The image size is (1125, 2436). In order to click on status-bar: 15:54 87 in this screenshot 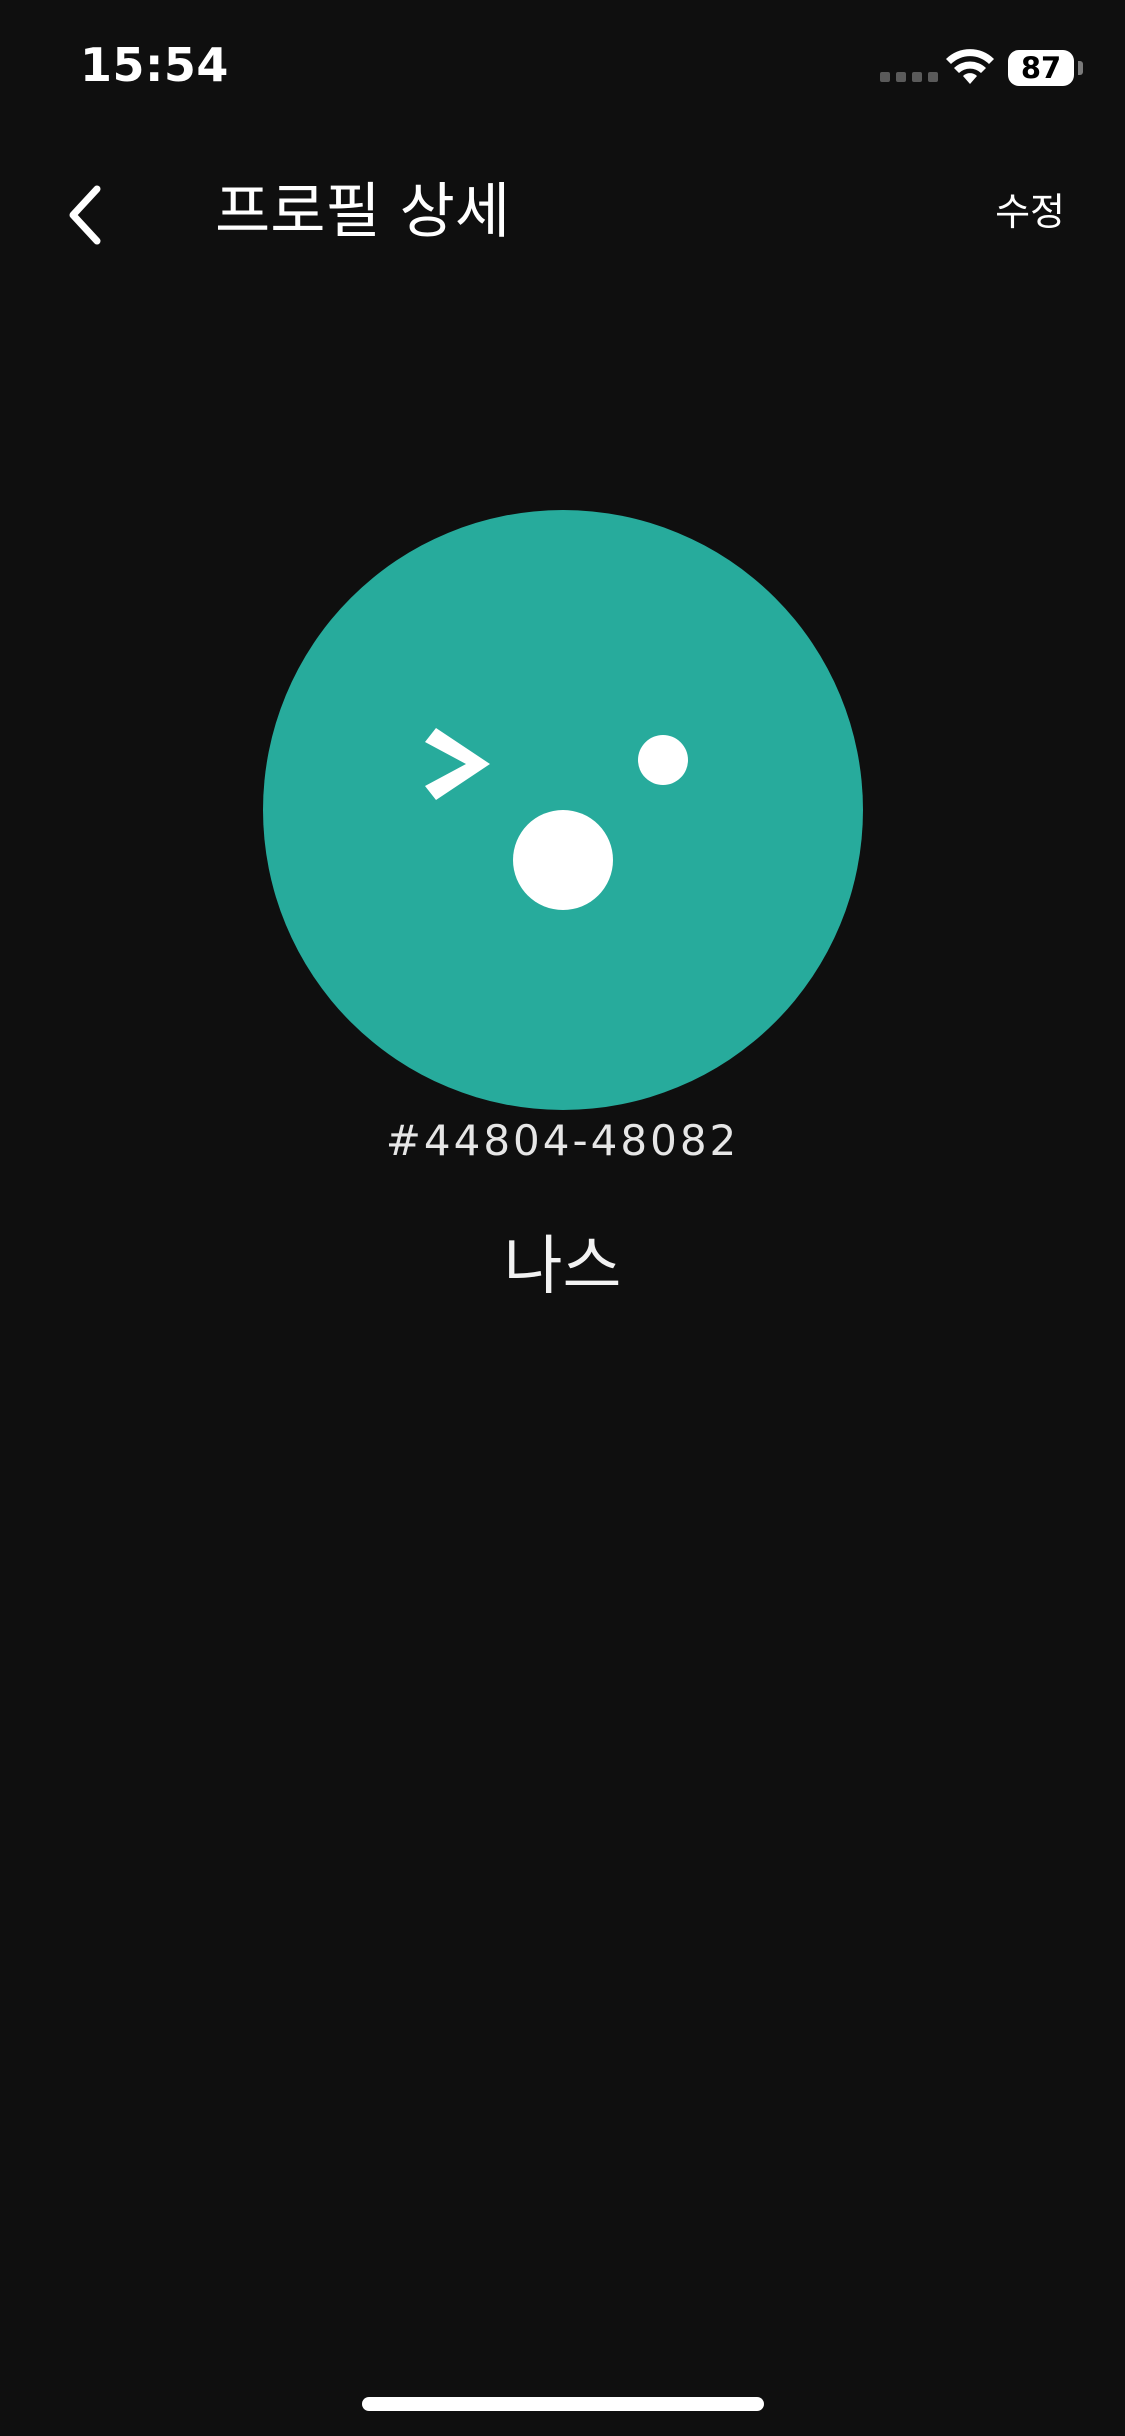, I will do `click(562, 70)`.